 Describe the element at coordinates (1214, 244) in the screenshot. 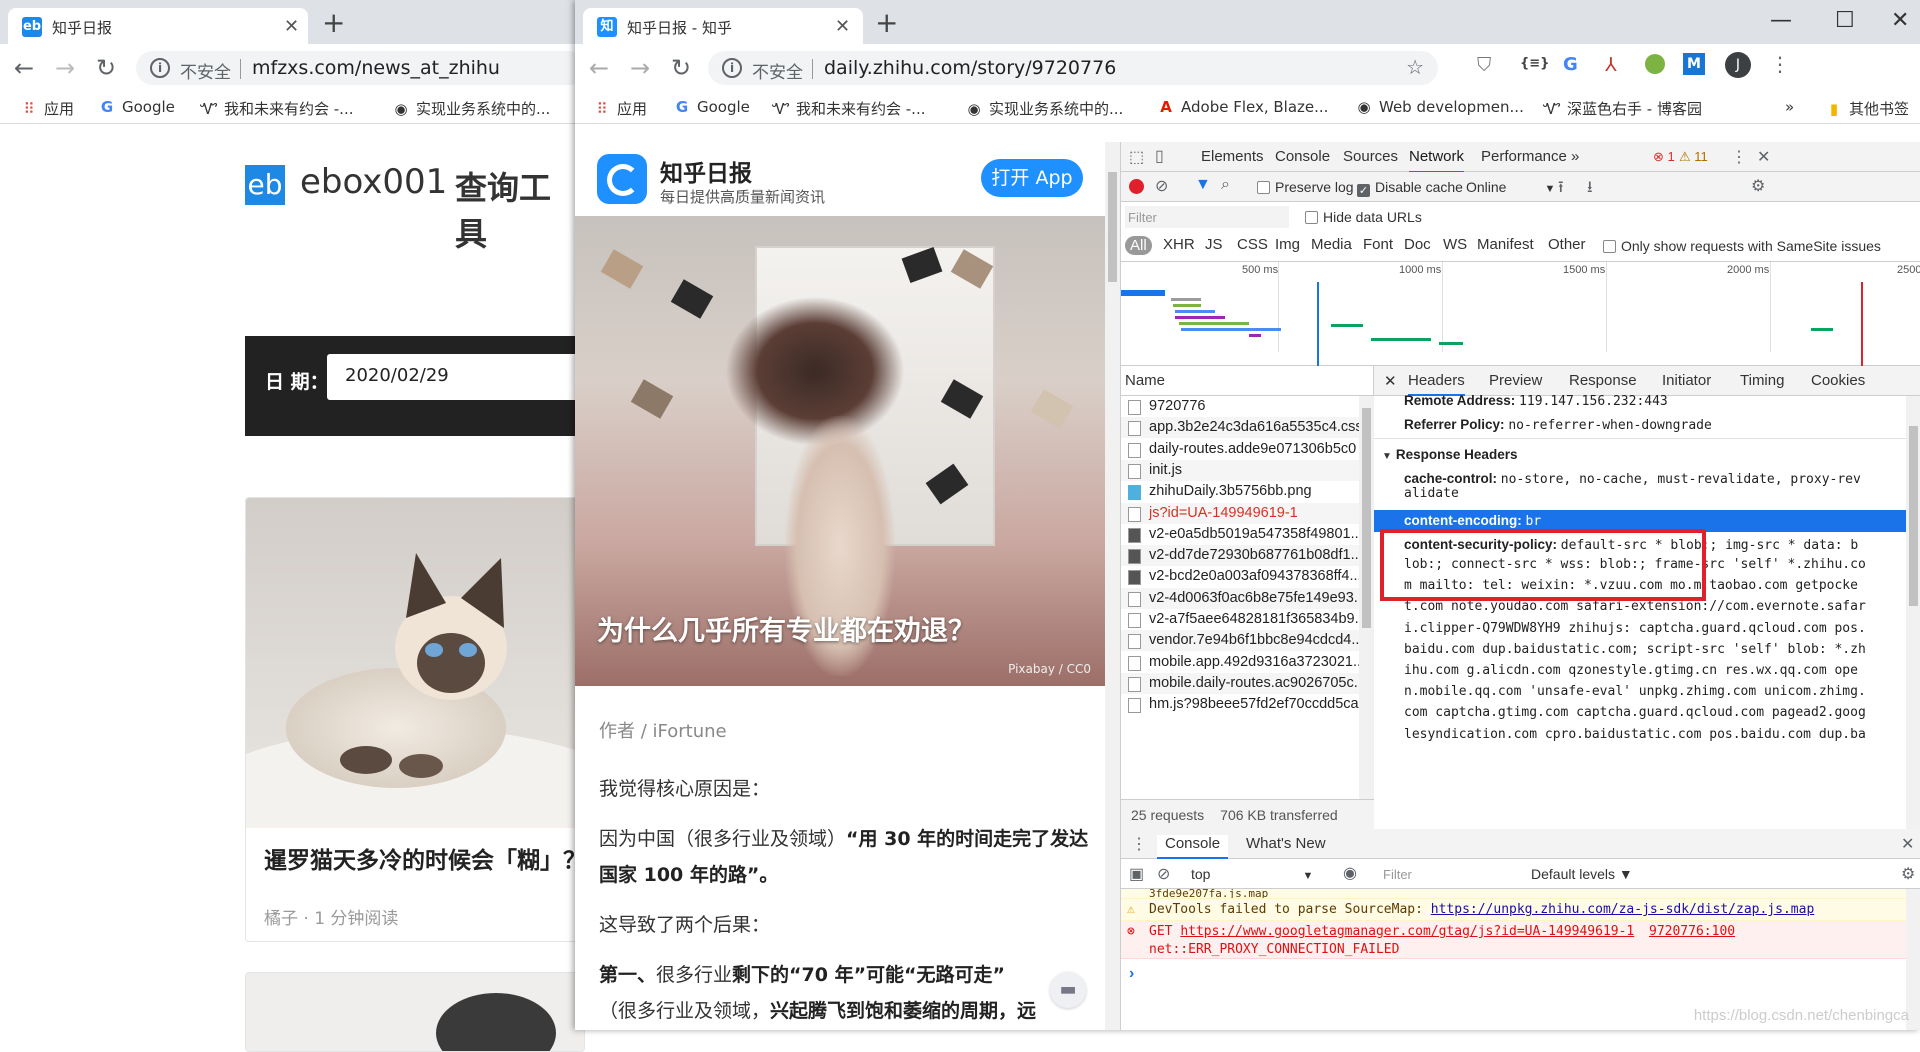

I see `type-js: JS` at that location.